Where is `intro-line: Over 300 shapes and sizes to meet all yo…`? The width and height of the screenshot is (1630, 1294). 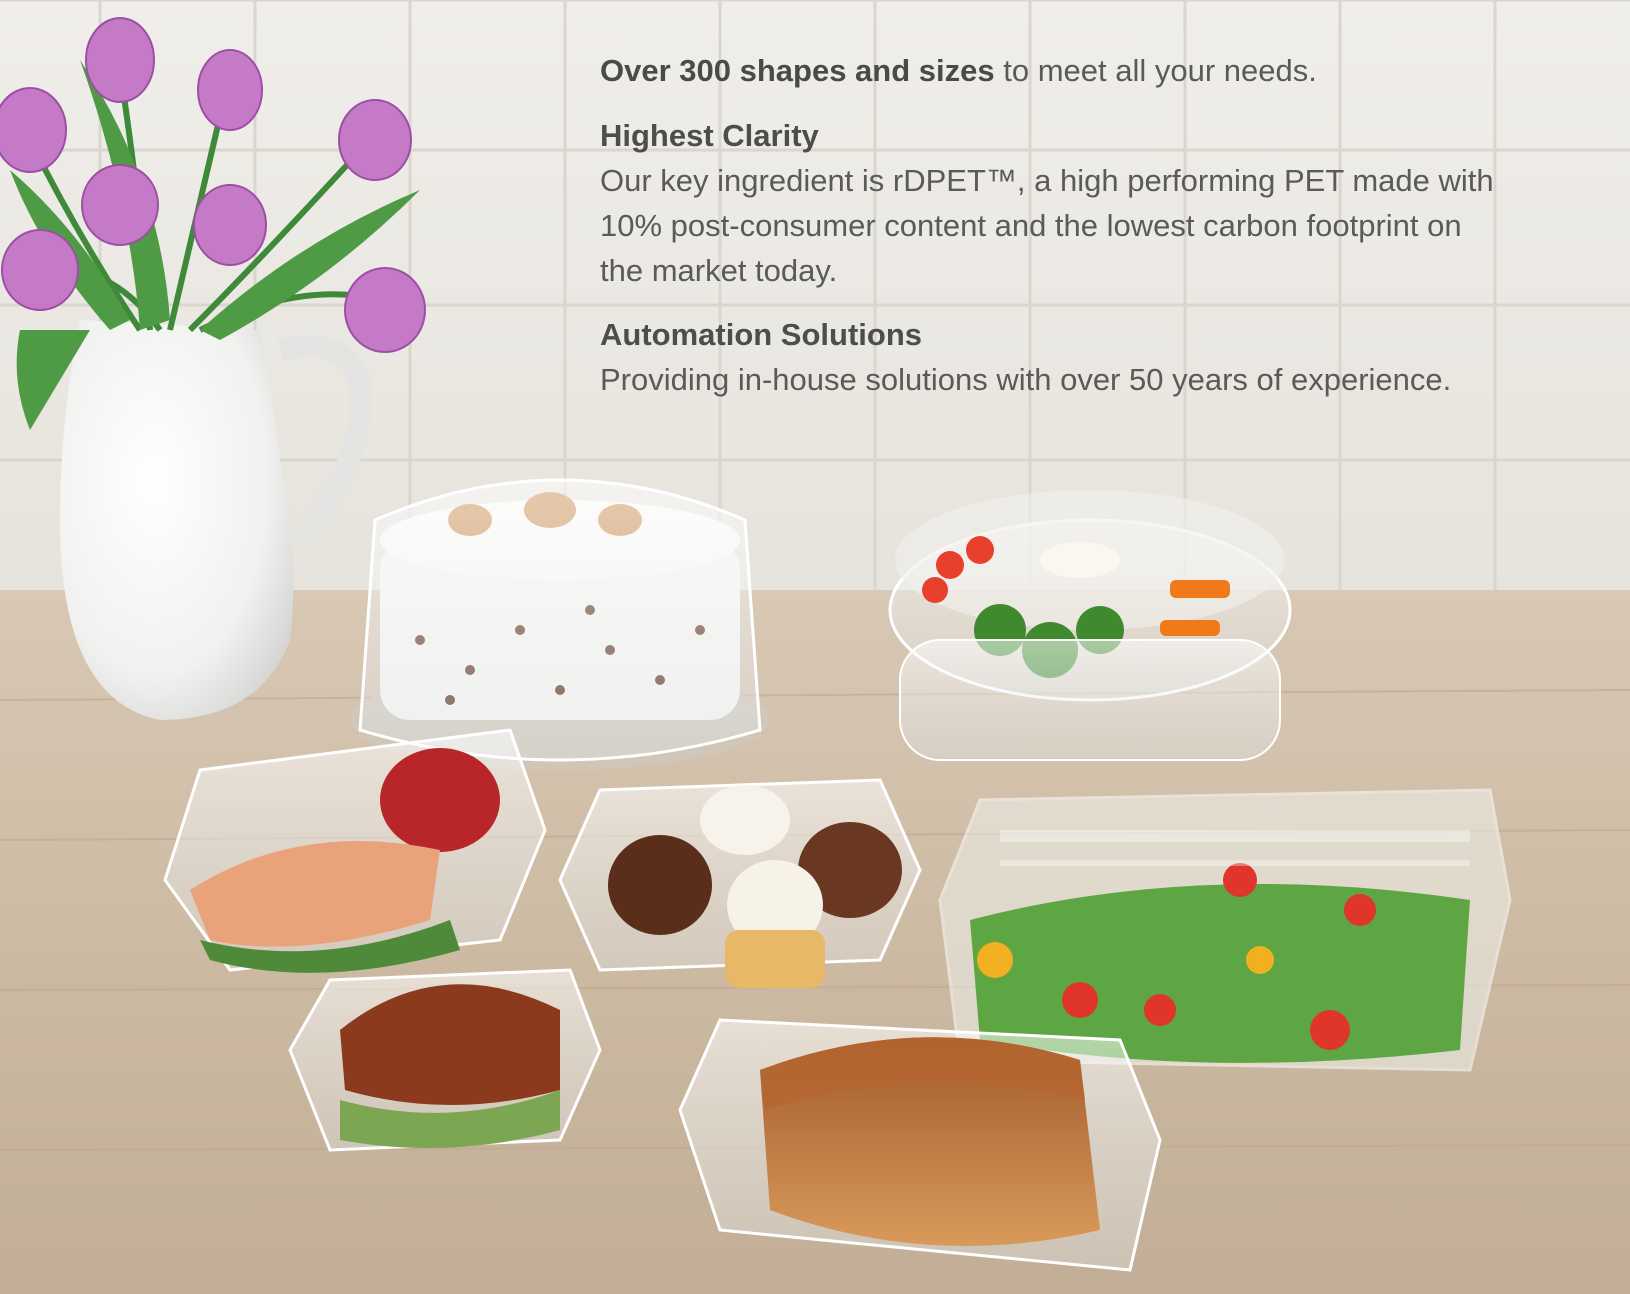
intro-line: Over 300 shapes and sizes to meet all yo… is located at coordinates (1050, 71).